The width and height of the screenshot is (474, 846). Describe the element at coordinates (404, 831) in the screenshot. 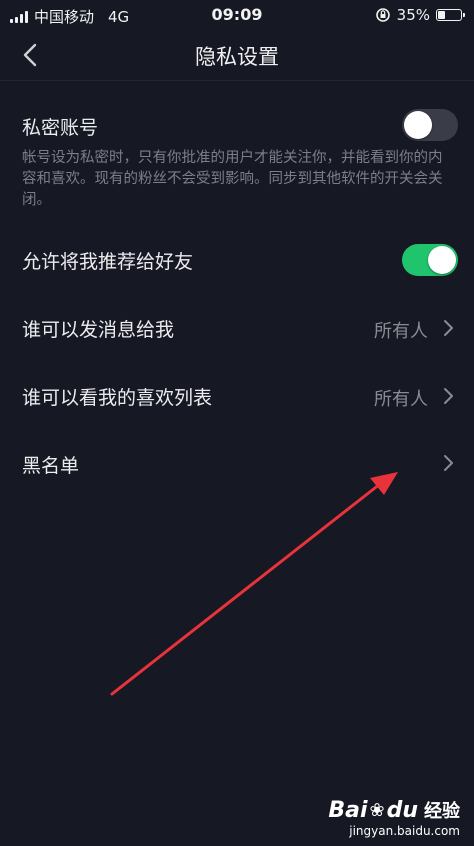

I see `watermark-url: jingyan.baidu.com` at that location.